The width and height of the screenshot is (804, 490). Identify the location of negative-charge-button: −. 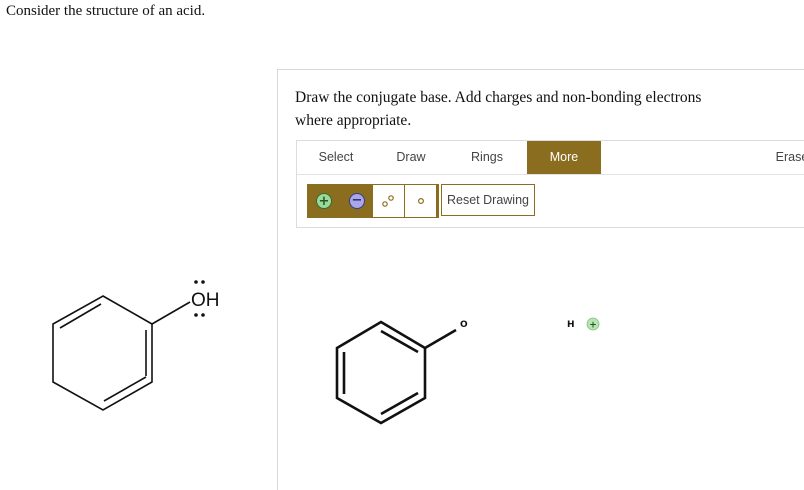
(356, 201).